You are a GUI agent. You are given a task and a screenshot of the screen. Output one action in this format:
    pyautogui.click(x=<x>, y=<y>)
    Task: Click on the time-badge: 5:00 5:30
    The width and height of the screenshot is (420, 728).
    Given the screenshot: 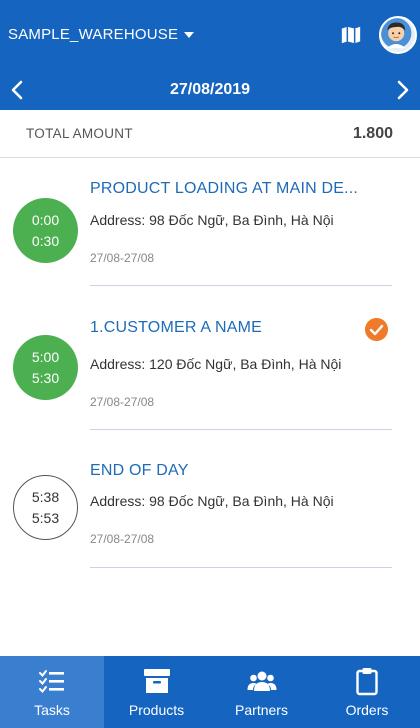 What is the action you would take?
    pyautogui.click(x=45, y=367)
    